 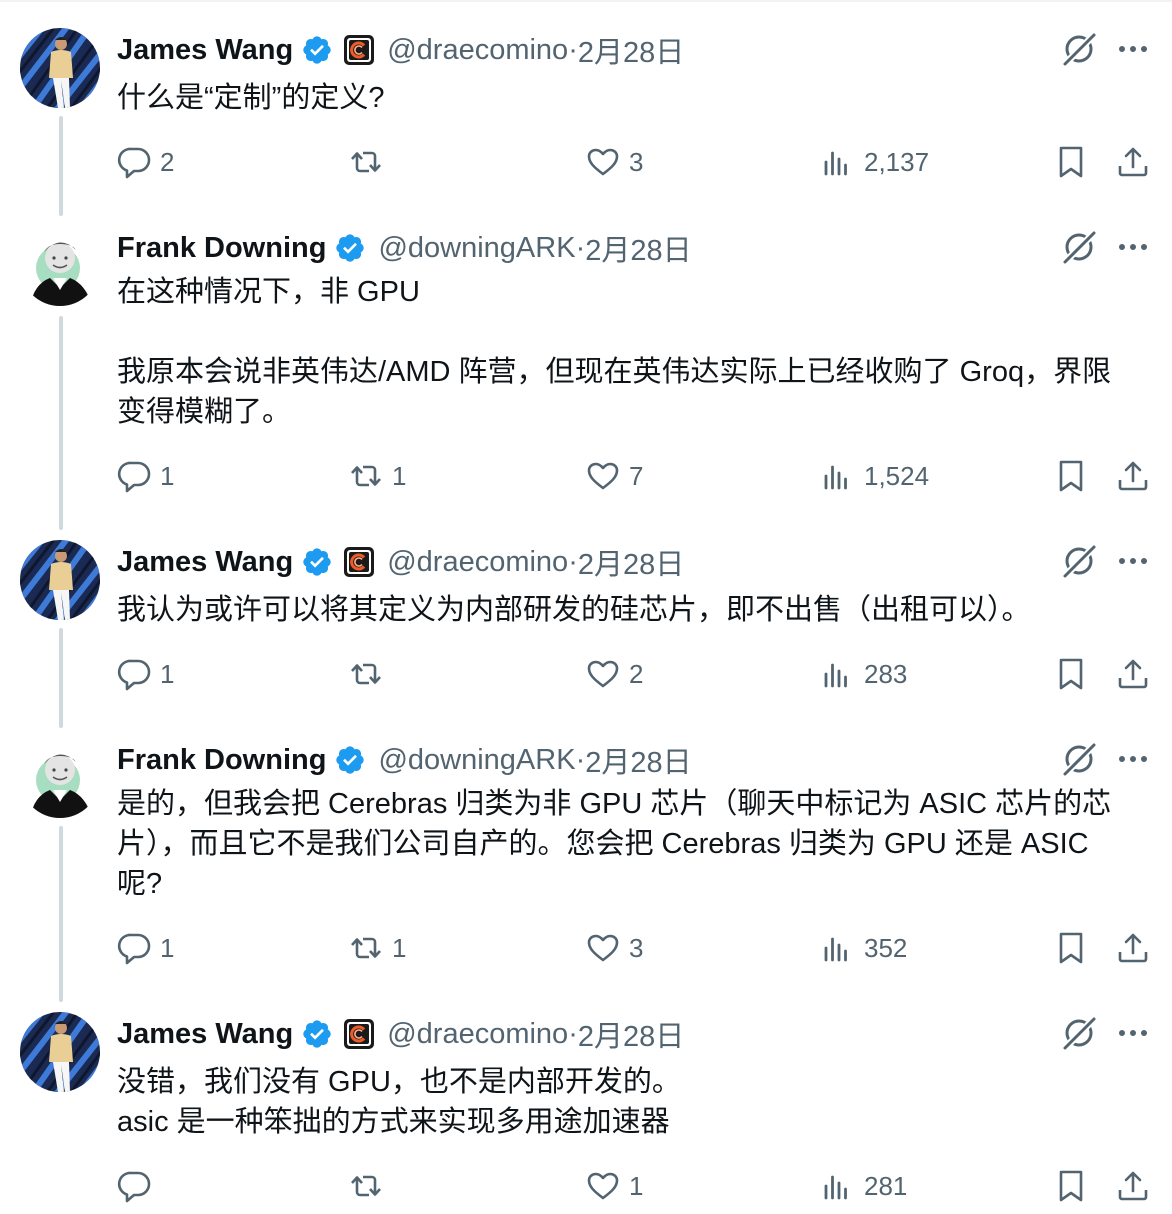 What do you see at coordinates (399, 947) in the screenshot?
I see `retweet-count: 1` at bounding box center [399, 947].